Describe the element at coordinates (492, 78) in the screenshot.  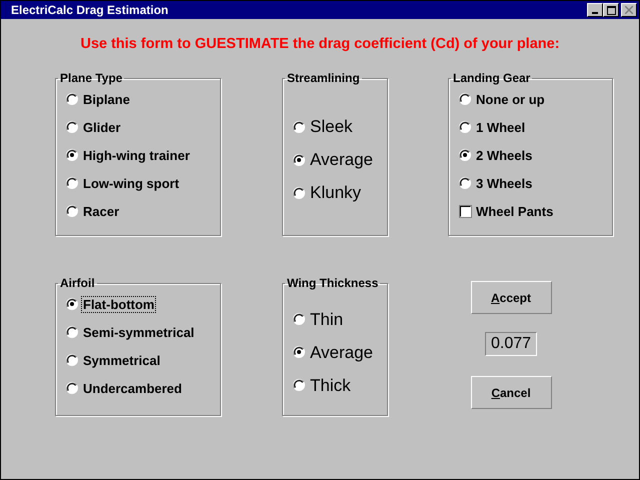
I see `group-label: Landing Gear` at that location.